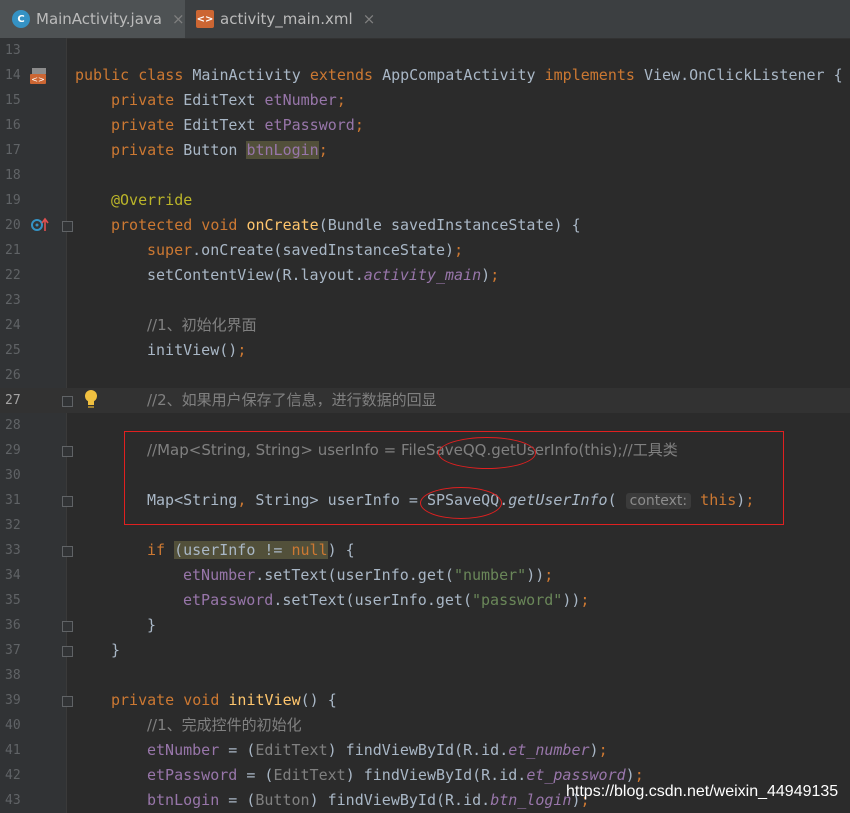 This screenshot has height=813, width=850. What do you see at coordinates (13, 350) in the screenshot?
I see `line-number: 25` at bounding box center [13, 350].